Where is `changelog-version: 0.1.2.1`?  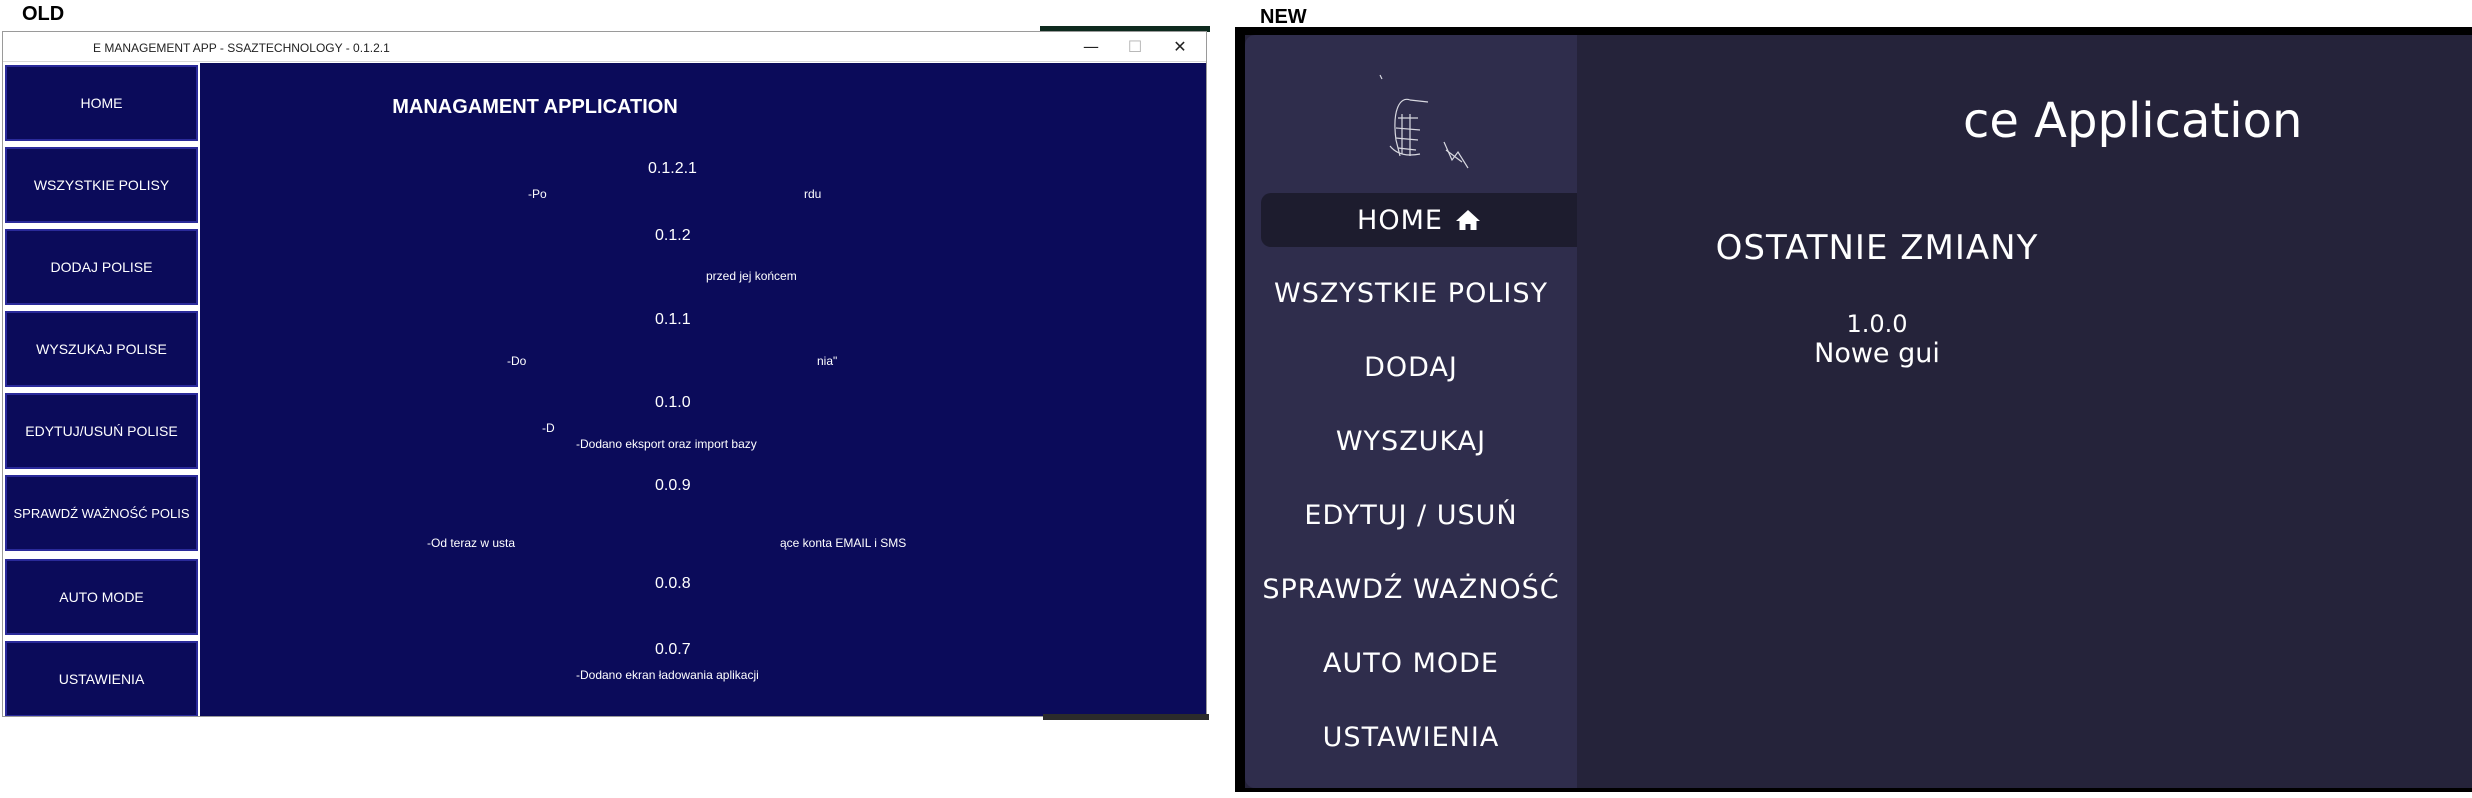
changelog-version: 0.1.2.1 is located at coordinates (672, 168).